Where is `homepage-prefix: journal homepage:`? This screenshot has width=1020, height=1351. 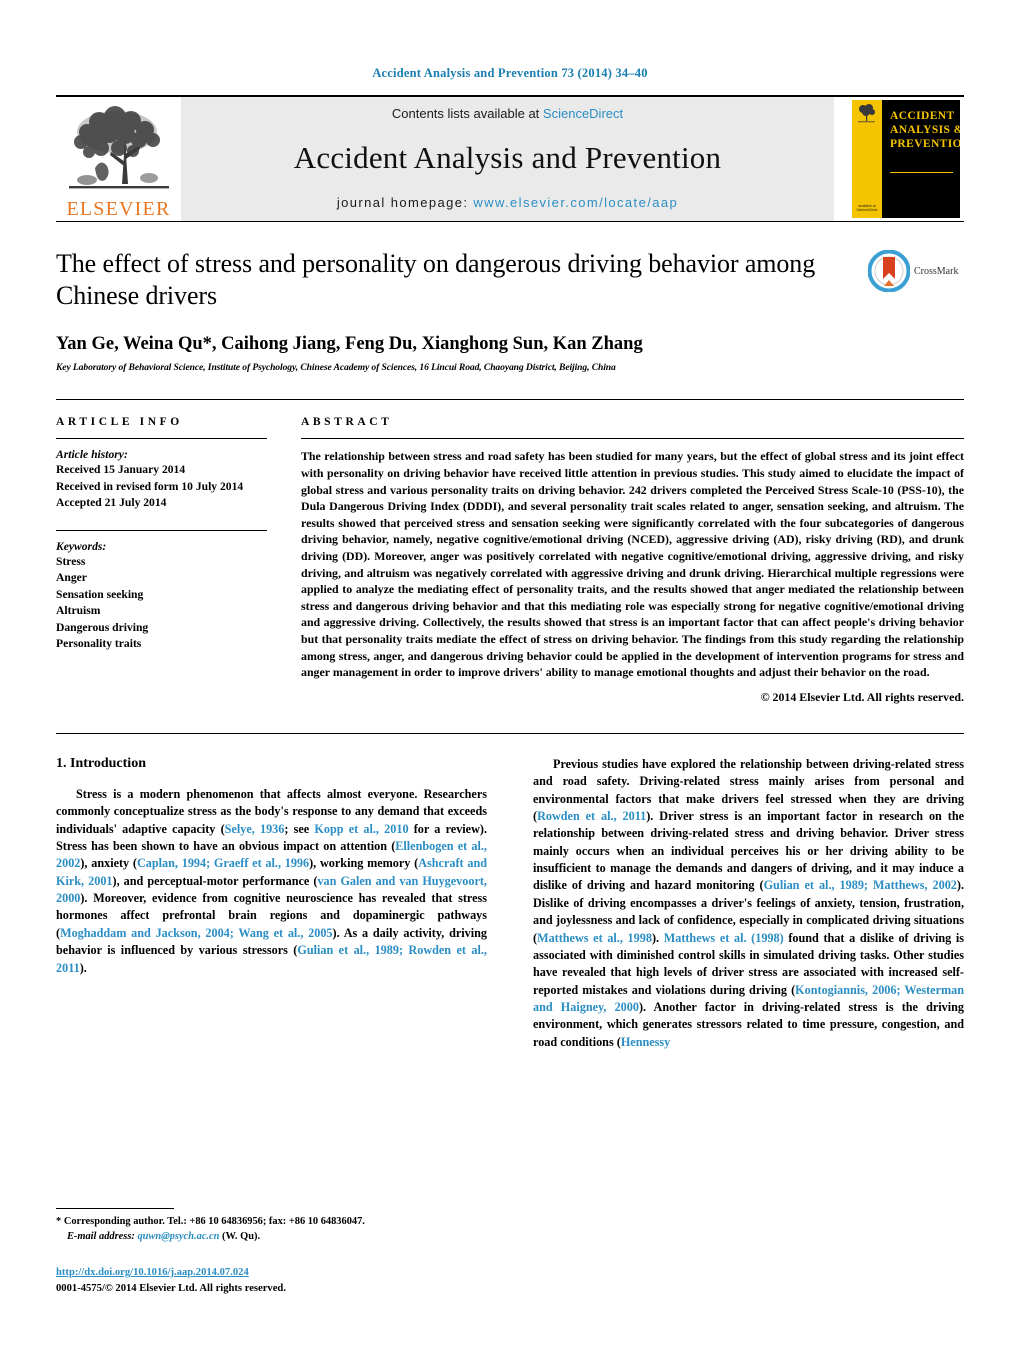
homepage-prefix: journal homepage: is located at coordinates (402, 202).